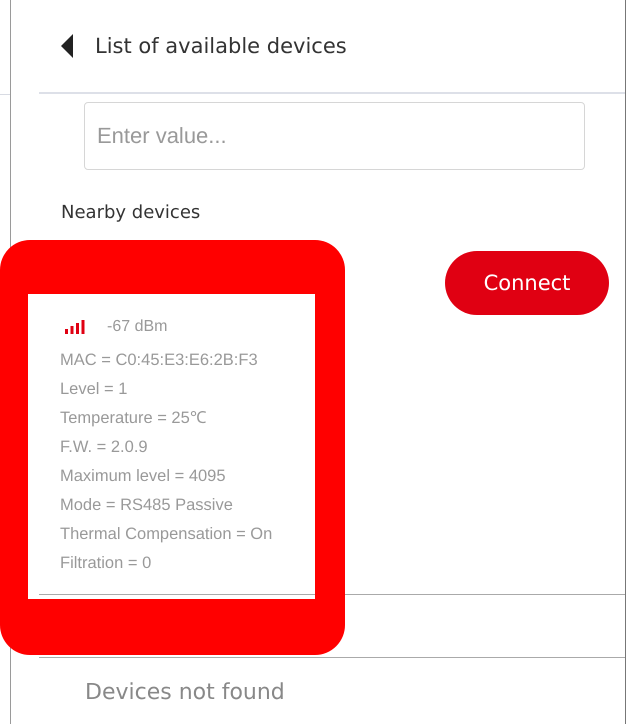 The width and height of the screenshot is (634, 724). What do you see at coordinates (143, 476) in the screenshot?
I see `device-detail: Maximum level = 4095` at bounding box center [143, 476].